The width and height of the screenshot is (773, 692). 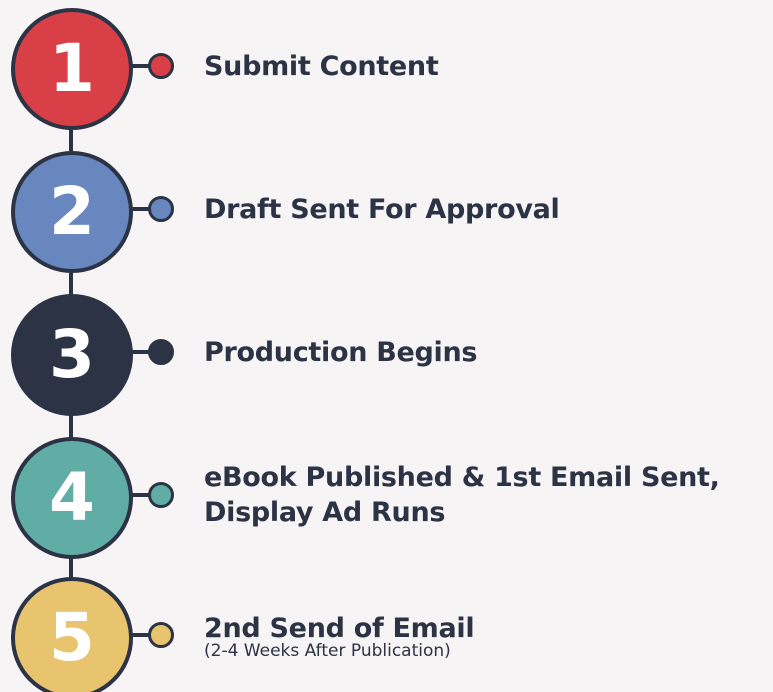 I want to click on step-title-line: Production Begins, so click(x=341, y=352).